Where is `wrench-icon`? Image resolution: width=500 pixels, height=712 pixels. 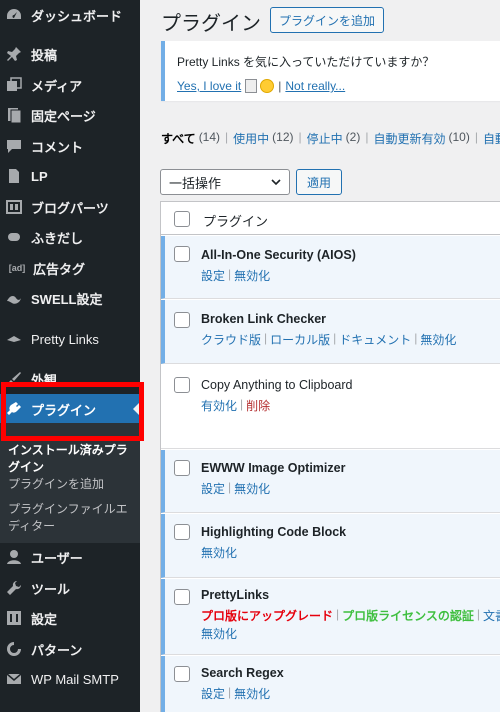 wrench-icon is located at coordinates (14, 588).